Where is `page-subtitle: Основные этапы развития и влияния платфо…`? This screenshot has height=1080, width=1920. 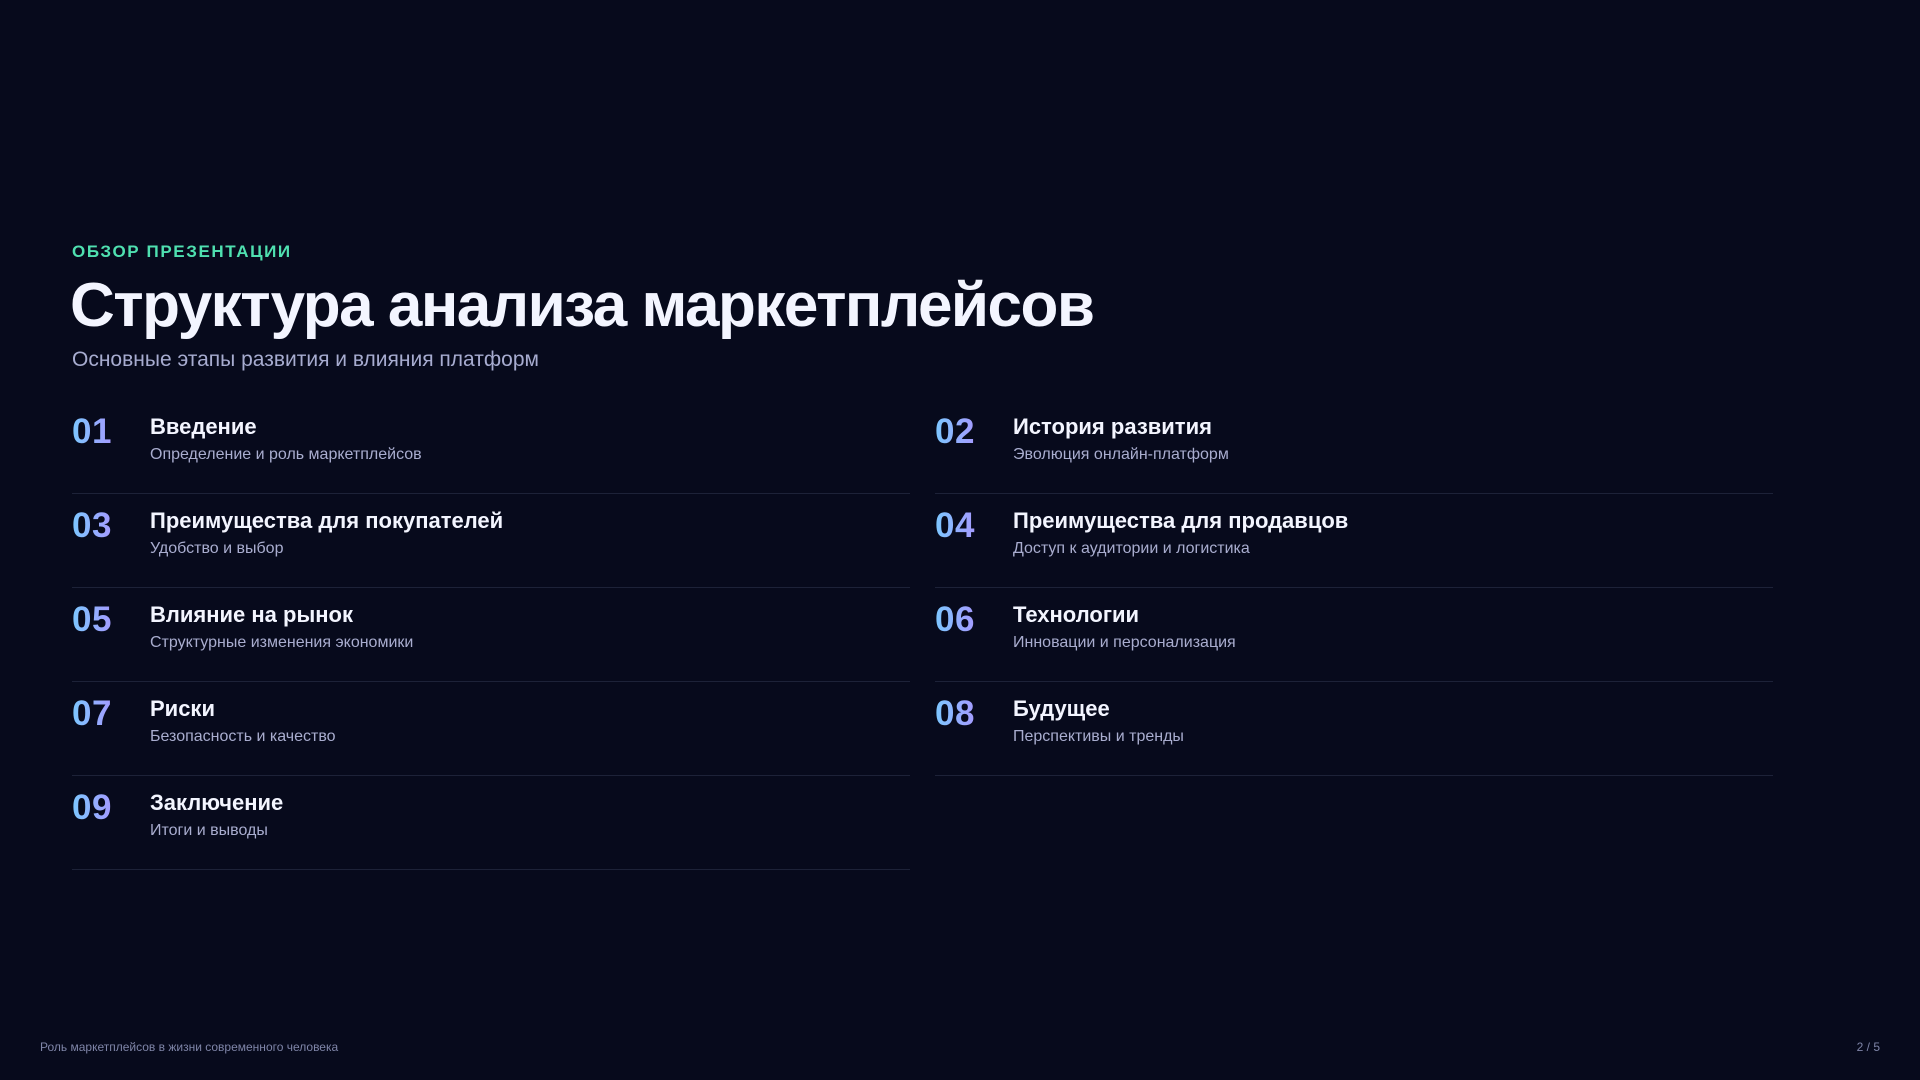
page-subtitle: Основные этапы развития и влияния платфо… is located at coordinates (305, 359).